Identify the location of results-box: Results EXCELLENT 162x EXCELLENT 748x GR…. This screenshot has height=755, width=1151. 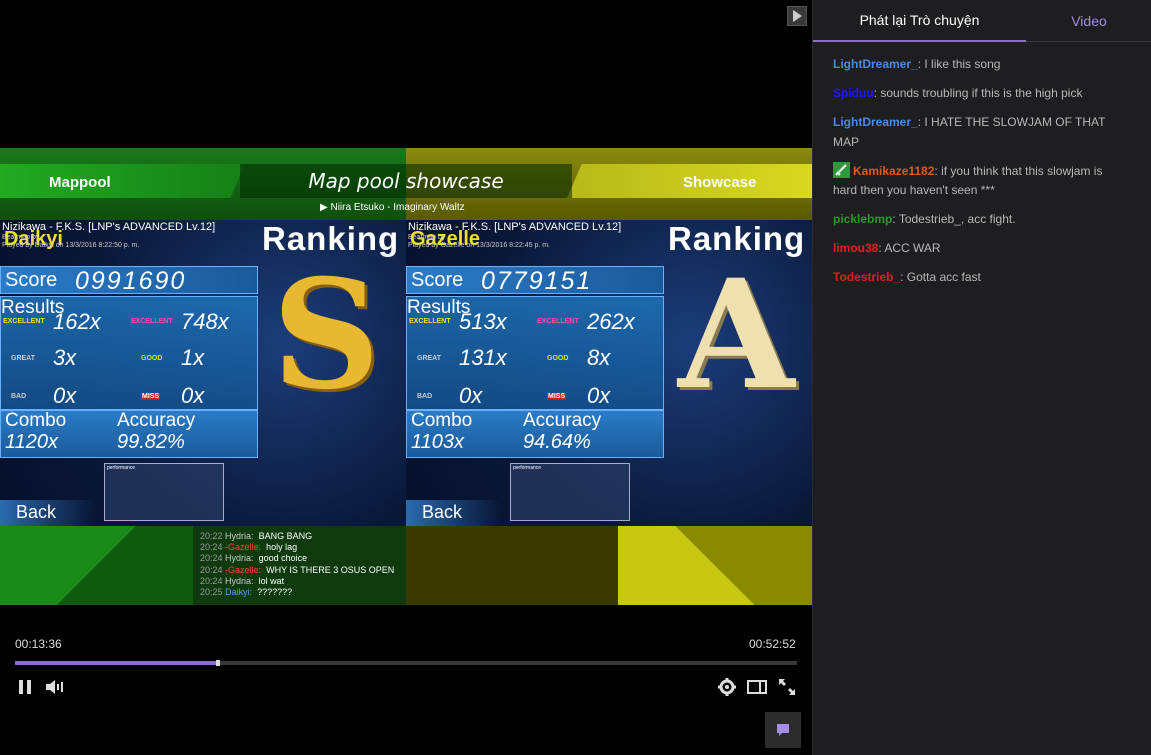
(129, 353).